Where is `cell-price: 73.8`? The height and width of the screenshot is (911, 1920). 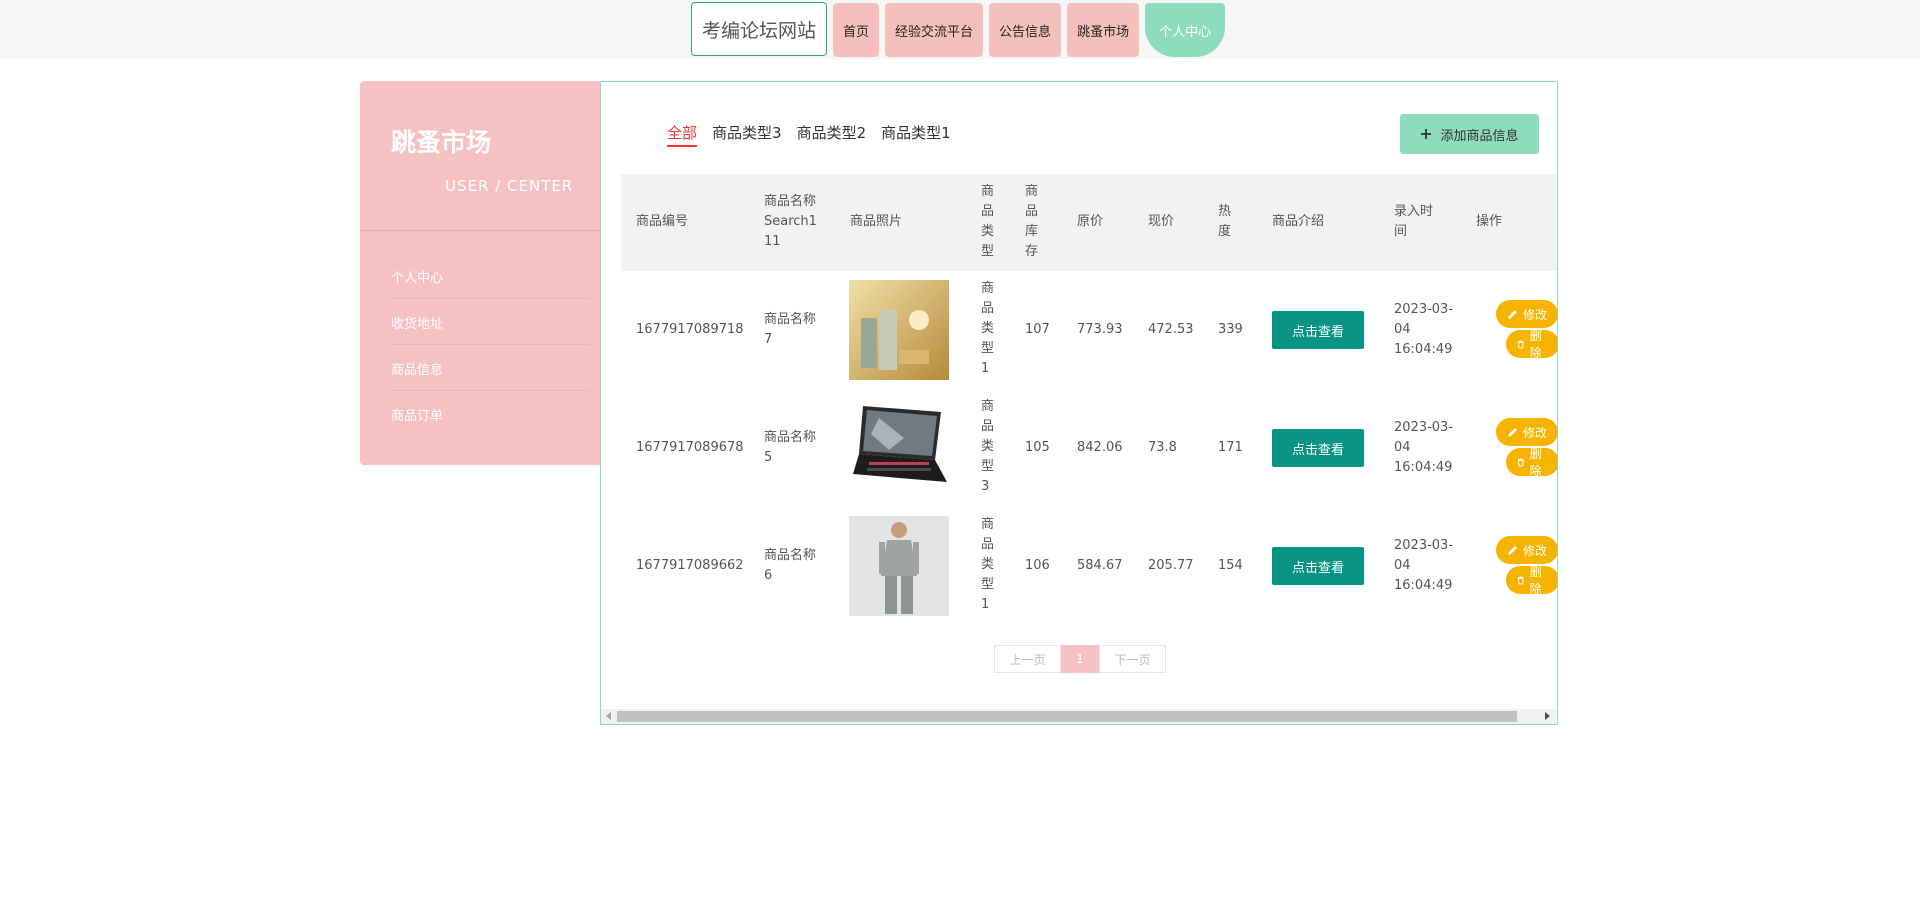
cell-price: 73.8 is located at coordinates (1162, 447).